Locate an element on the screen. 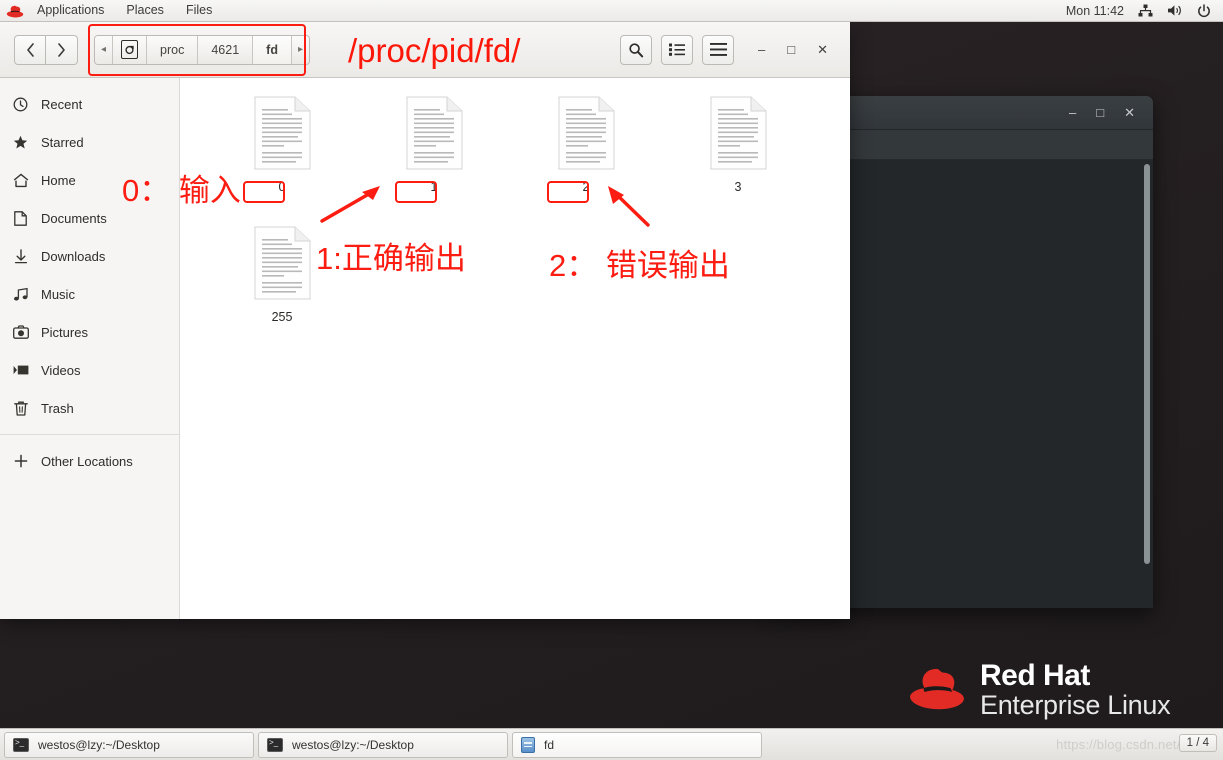  navigation-buttons is located at coordinates (46, 49).